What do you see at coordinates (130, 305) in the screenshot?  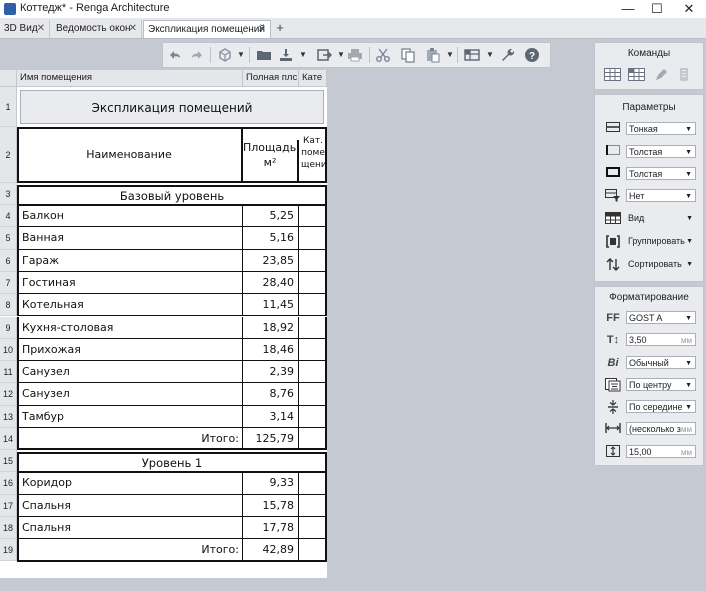 I see `room-name-cell: Котельная` at bounding box center [130, 305].